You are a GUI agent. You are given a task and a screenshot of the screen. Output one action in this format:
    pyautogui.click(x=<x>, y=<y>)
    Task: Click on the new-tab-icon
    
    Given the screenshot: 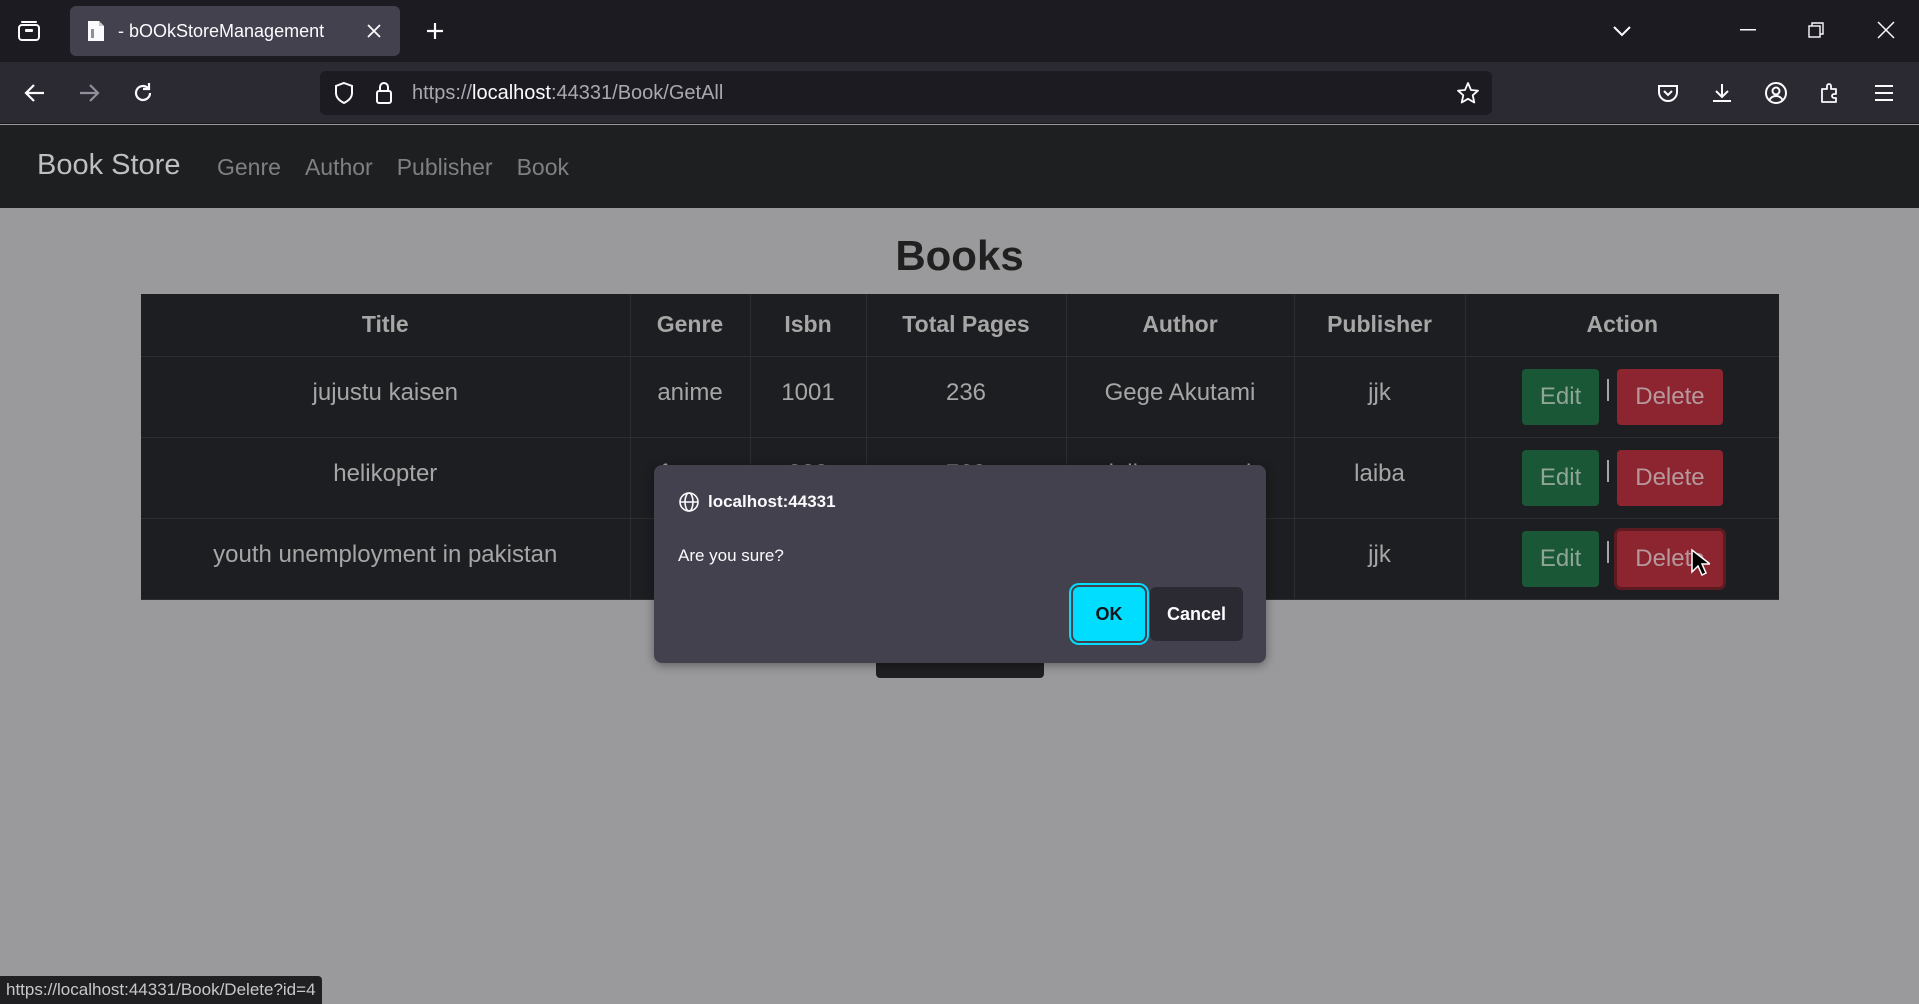 What is the action you would take?
    pyautogui.click(x=435, y=31)
    